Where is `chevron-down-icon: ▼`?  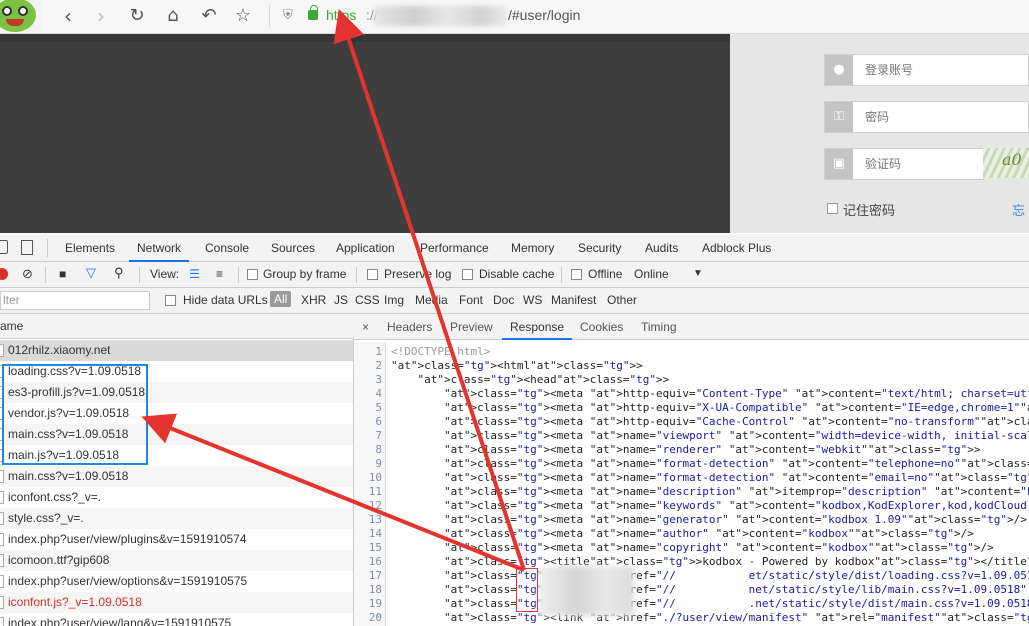 chevron-down-icon: ▼ is located at coordinates (698, 273).